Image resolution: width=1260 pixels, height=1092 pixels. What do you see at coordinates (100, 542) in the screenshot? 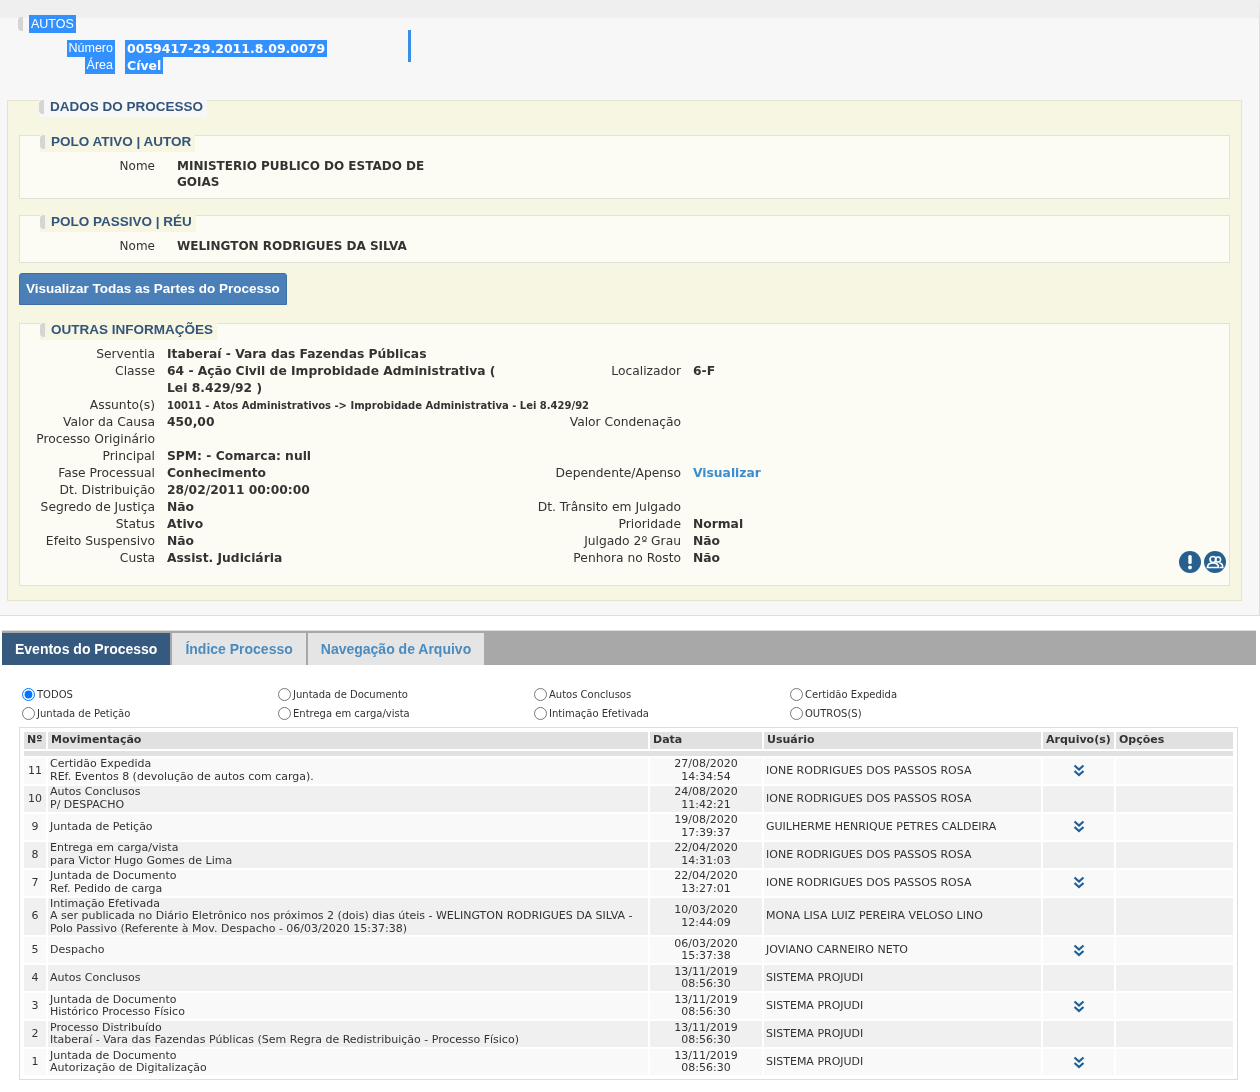
I see `field-label: Efeito Suspensivo` at bounding box center [100, 542].